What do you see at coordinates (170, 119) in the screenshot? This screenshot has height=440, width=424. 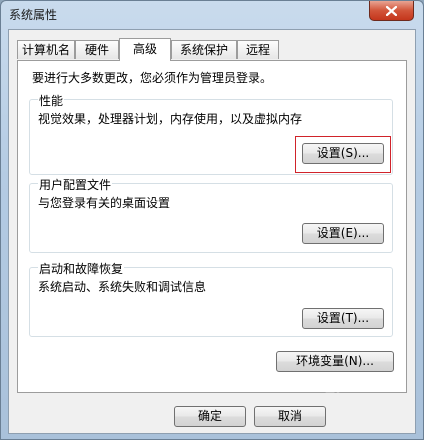 I see `performance-description: 视觉效果，处理器计划，内存使用，以及虚拟内存` at bounding box center [170, 119].